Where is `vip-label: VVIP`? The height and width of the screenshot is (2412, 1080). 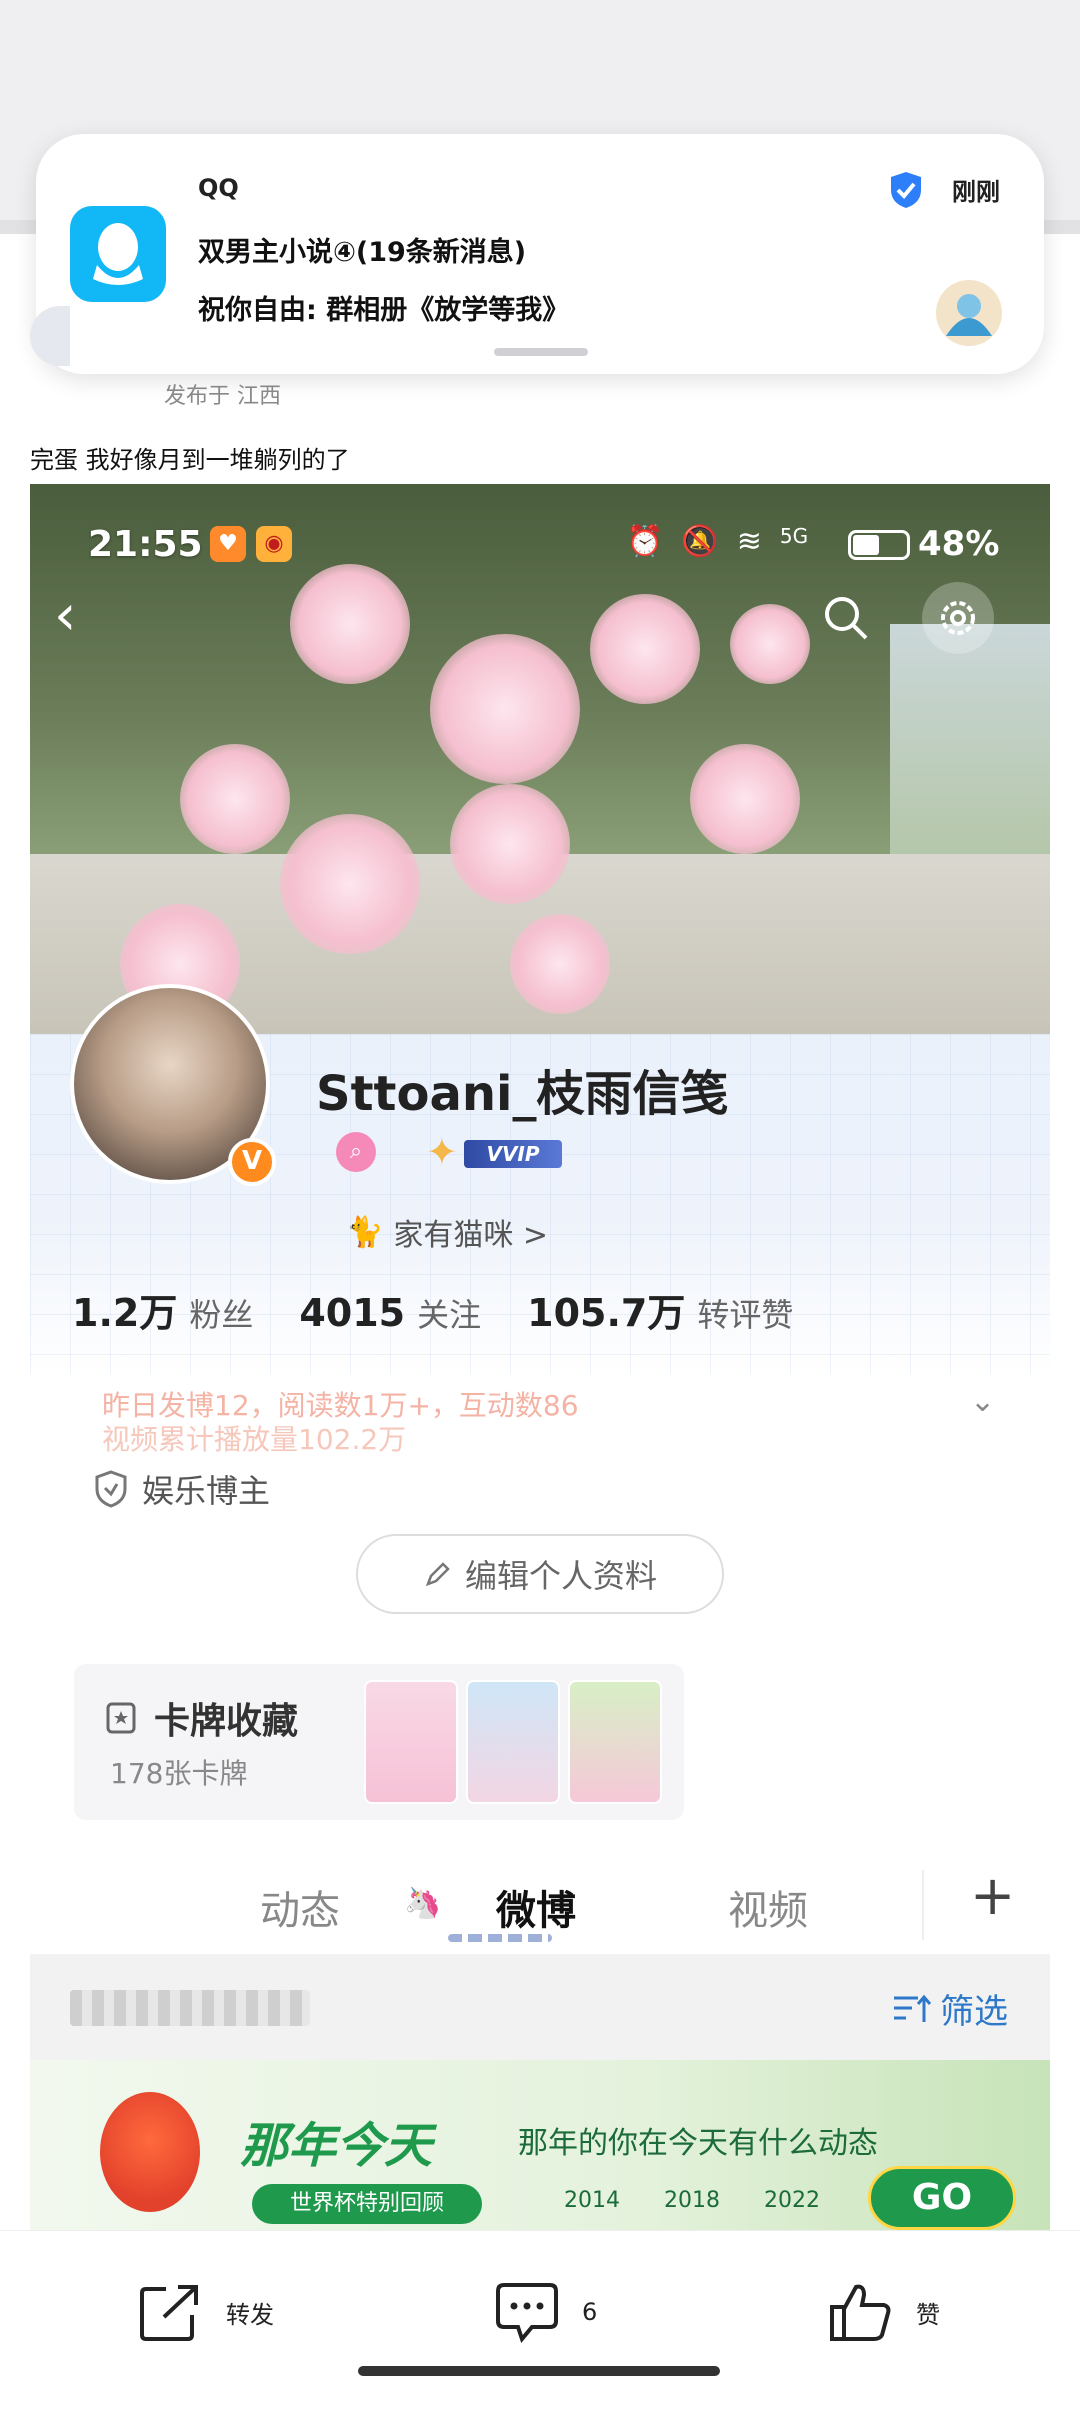
vip-label: VVIP is located at coordinates (513, 1154).